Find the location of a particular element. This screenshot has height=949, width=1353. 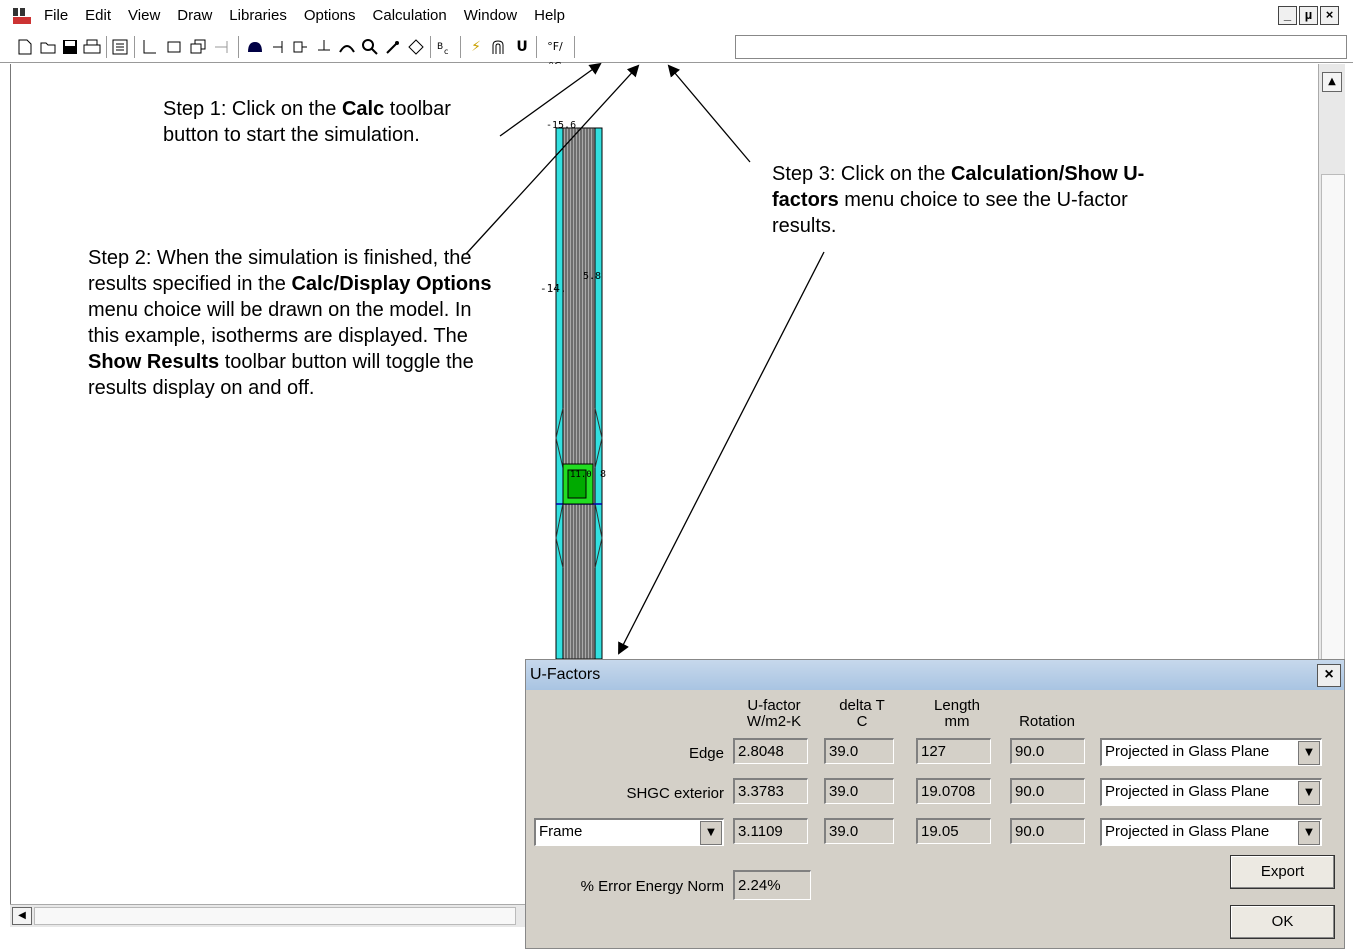

save-icon is located at coordinates (70, 47).